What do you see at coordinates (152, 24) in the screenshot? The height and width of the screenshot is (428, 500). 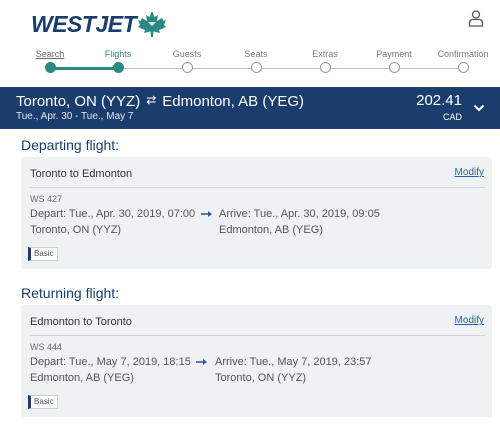 I see `maple-leaf-icon` at bounding box center [152, 24].